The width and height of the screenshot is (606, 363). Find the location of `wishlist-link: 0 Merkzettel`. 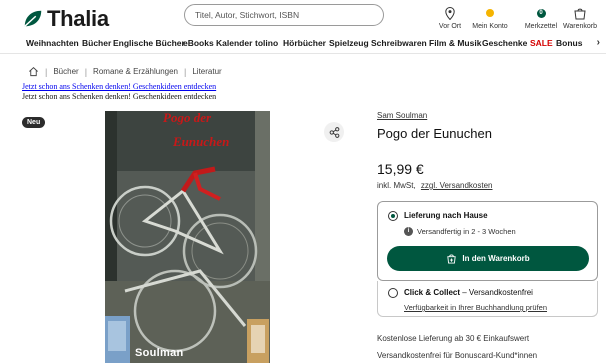

wishlist-link: 0 Merkzettel is located at coordinates (541, 18).